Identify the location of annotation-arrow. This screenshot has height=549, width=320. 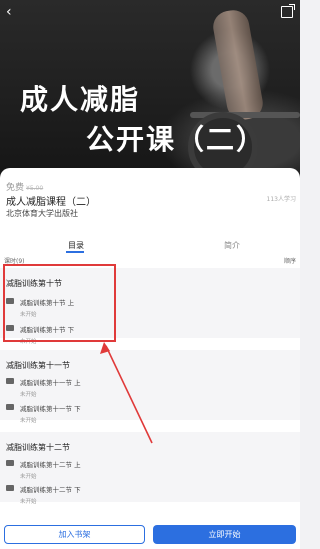
(126, 393).